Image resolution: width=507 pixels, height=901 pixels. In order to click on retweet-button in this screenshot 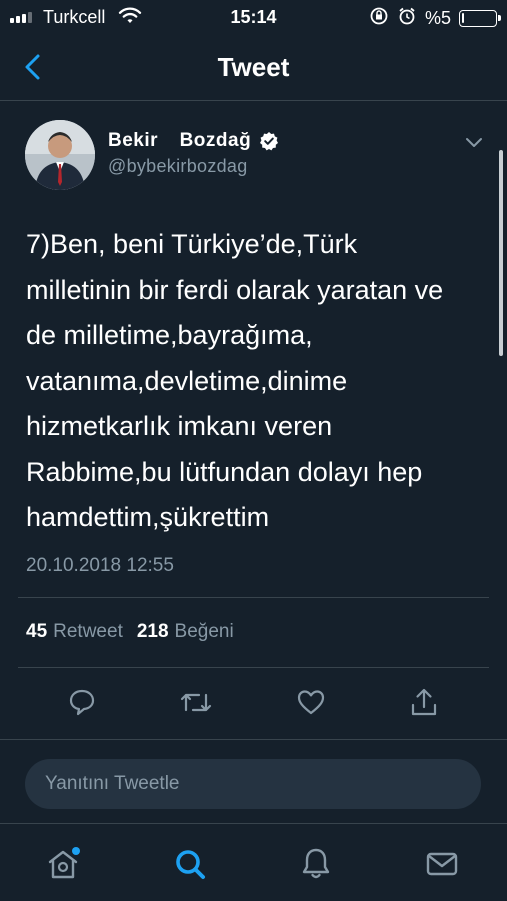, I will do `click(196, 702)`.